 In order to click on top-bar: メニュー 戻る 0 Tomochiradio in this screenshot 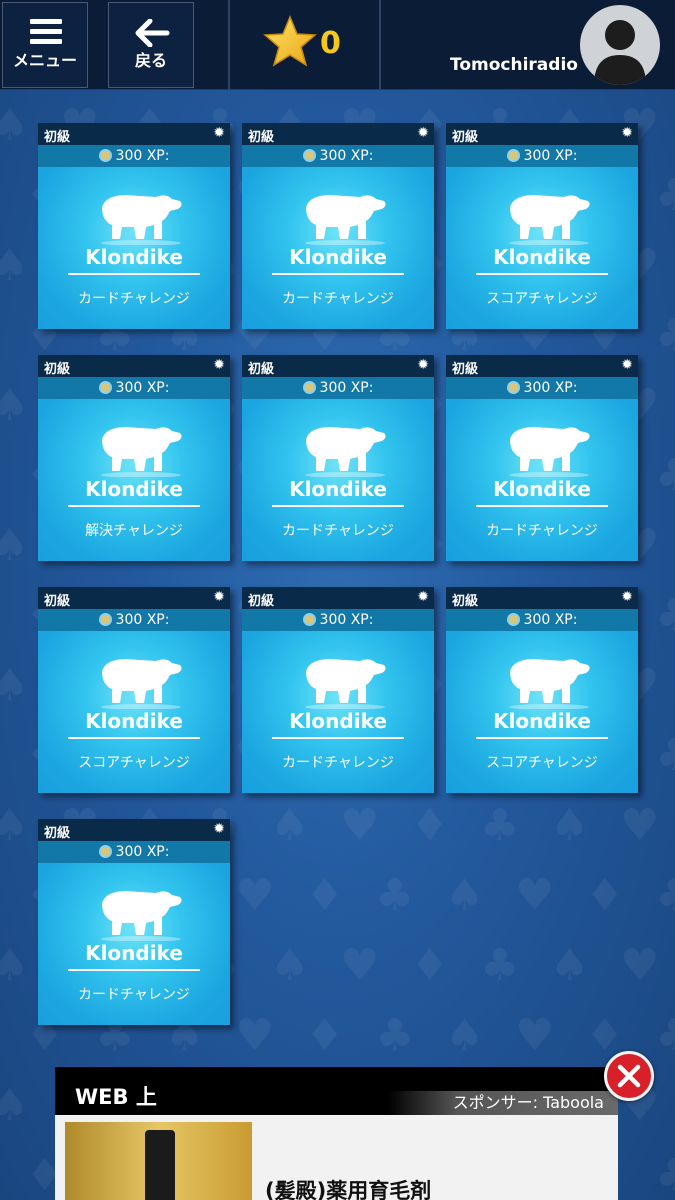, I will do `click(337, 45)`.